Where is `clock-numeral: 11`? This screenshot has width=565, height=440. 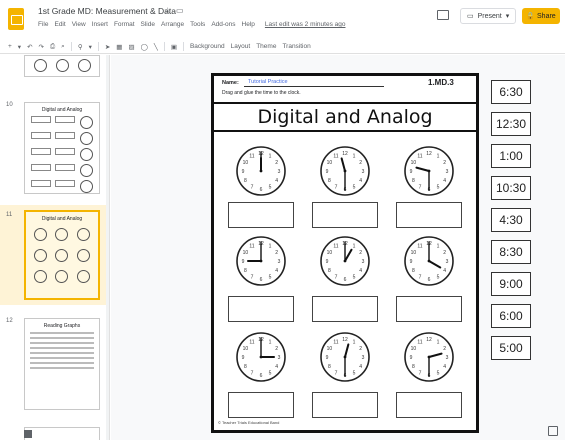
clock-numeral: 11 is located at coordinates (419, 156).